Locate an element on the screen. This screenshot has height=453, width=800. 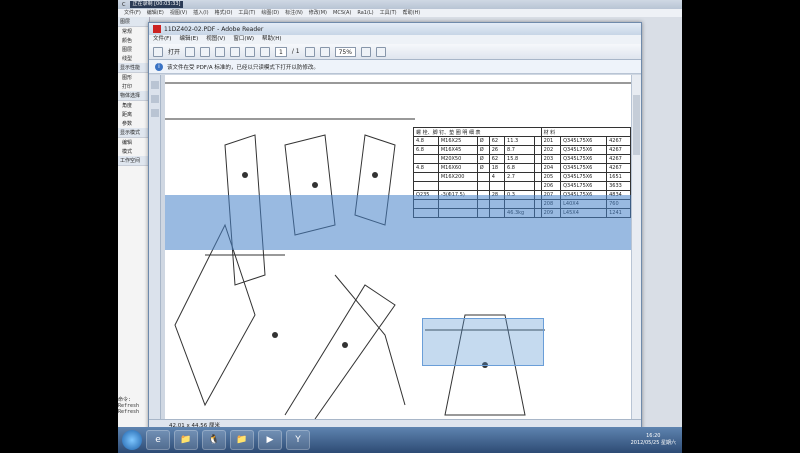
reader-menu-item: 文件(F) is located at coordinates (162, 39).